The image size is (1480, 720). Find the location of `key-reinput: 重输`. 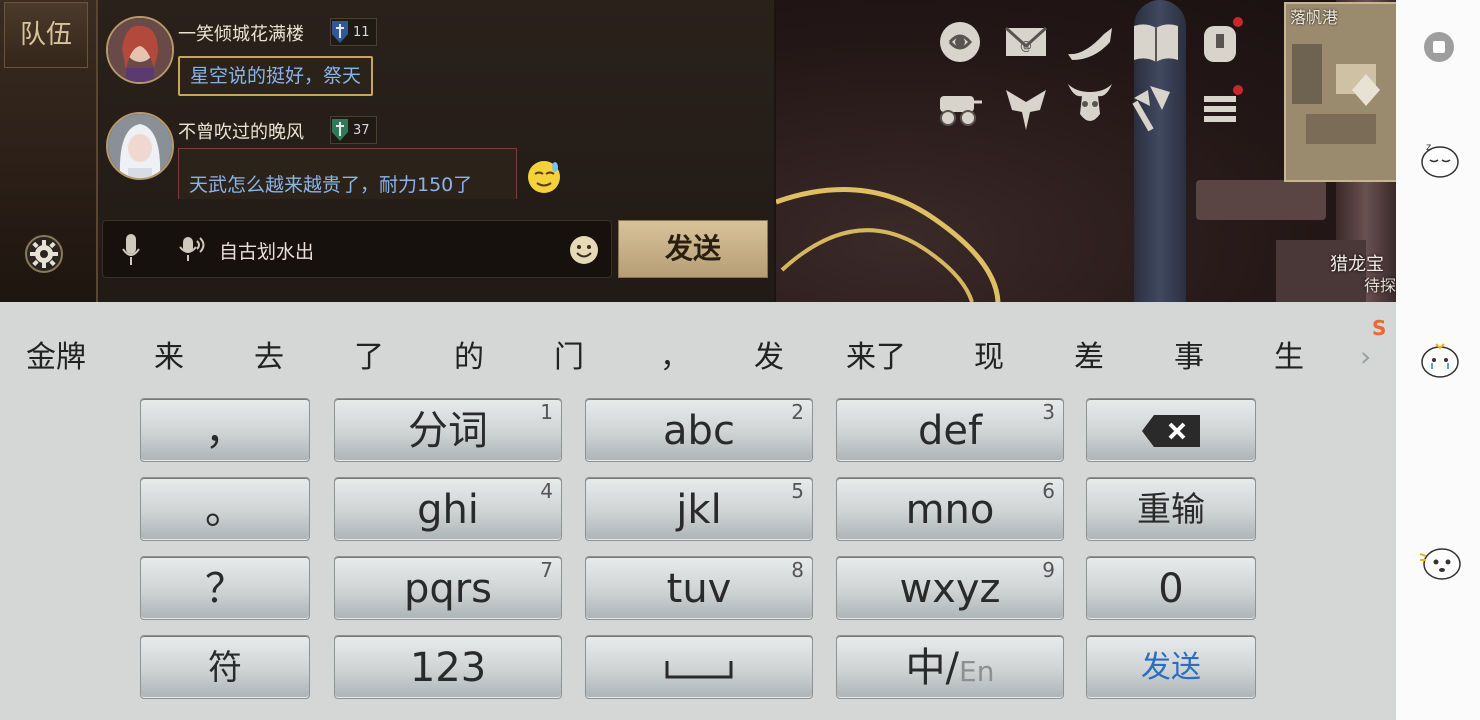

key-reinput: 重输 is located at coordinates (1171, 509).